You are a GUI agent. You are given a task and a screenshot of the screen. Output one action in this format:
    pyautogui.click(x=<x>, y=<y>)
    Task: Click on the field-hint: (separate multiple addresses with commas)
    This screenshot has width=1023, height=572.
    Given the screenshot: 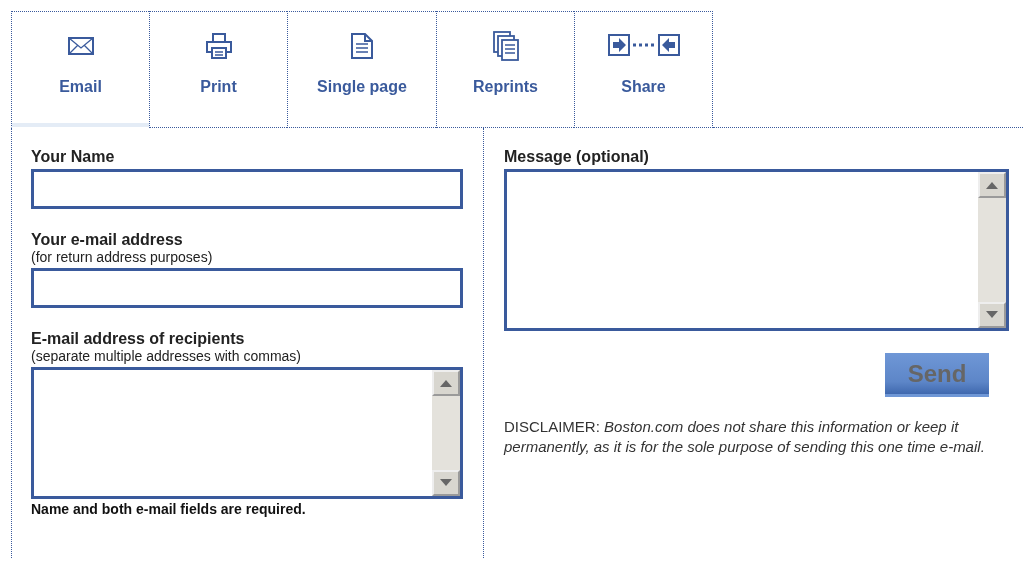 What is the action you would take?
    pyautogui.click(x=166, y=356)
    